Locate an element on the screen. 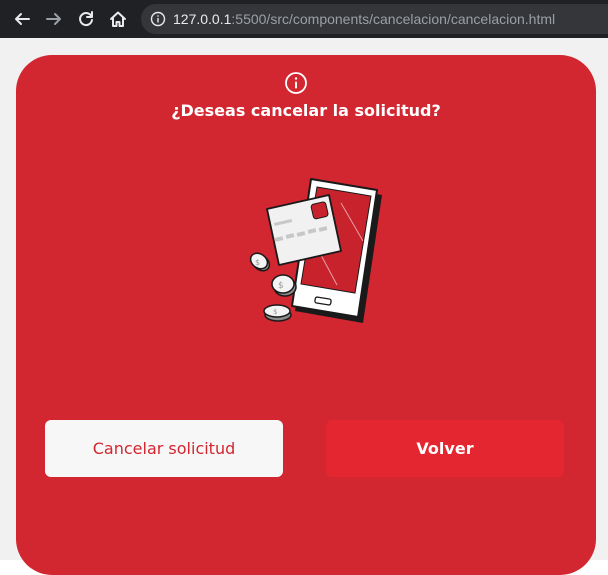 This screenshot has width=608, height=575. reload-icon is located at coordinates (86, 19).